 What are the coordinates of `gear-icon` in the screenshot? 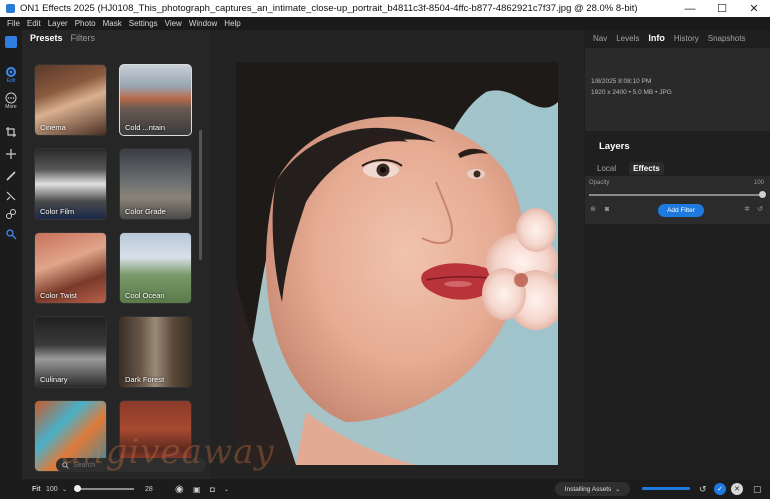 It's located at (11, 72).